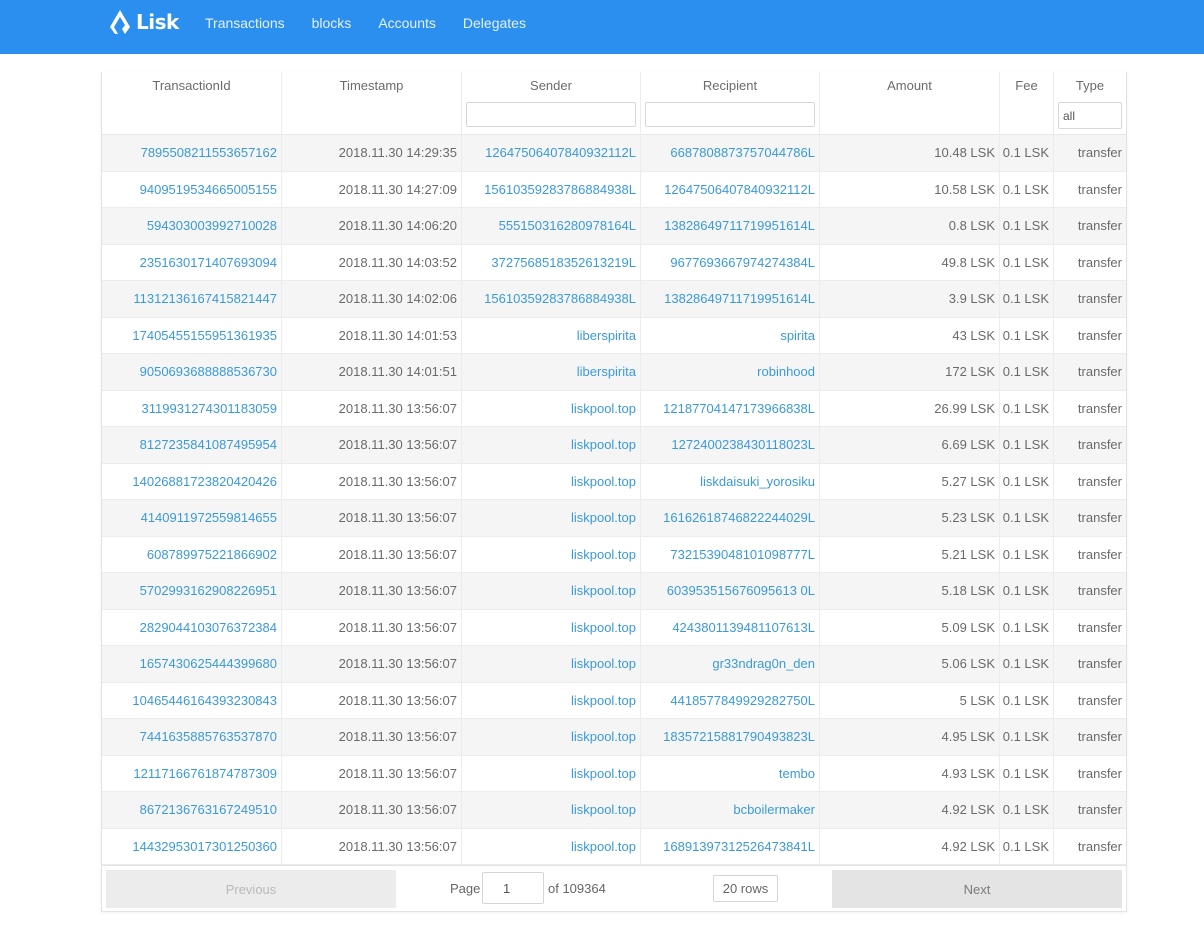  I want to click on timestamp-cell: 2018.11.30 14:01:51, so click(372, 372).